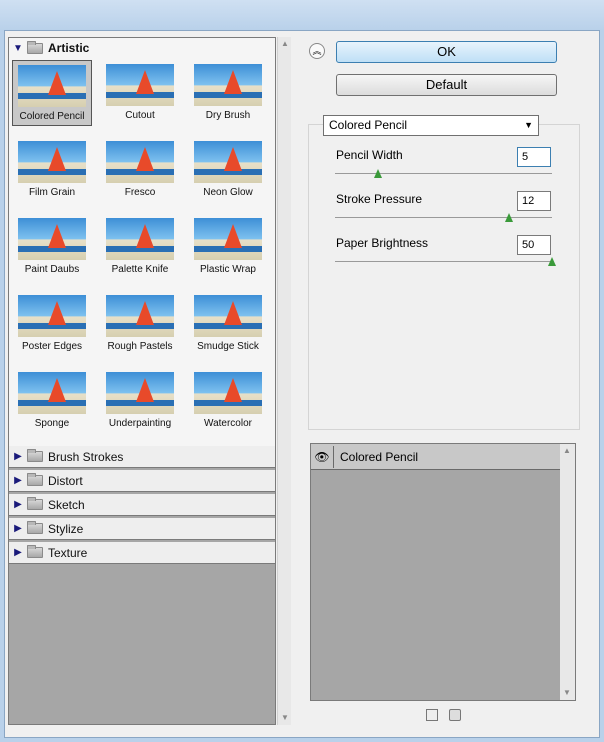 This screenshot has height=742, width=604. I want to click on filter-thumbnail: Sponge, so click(52, 401).